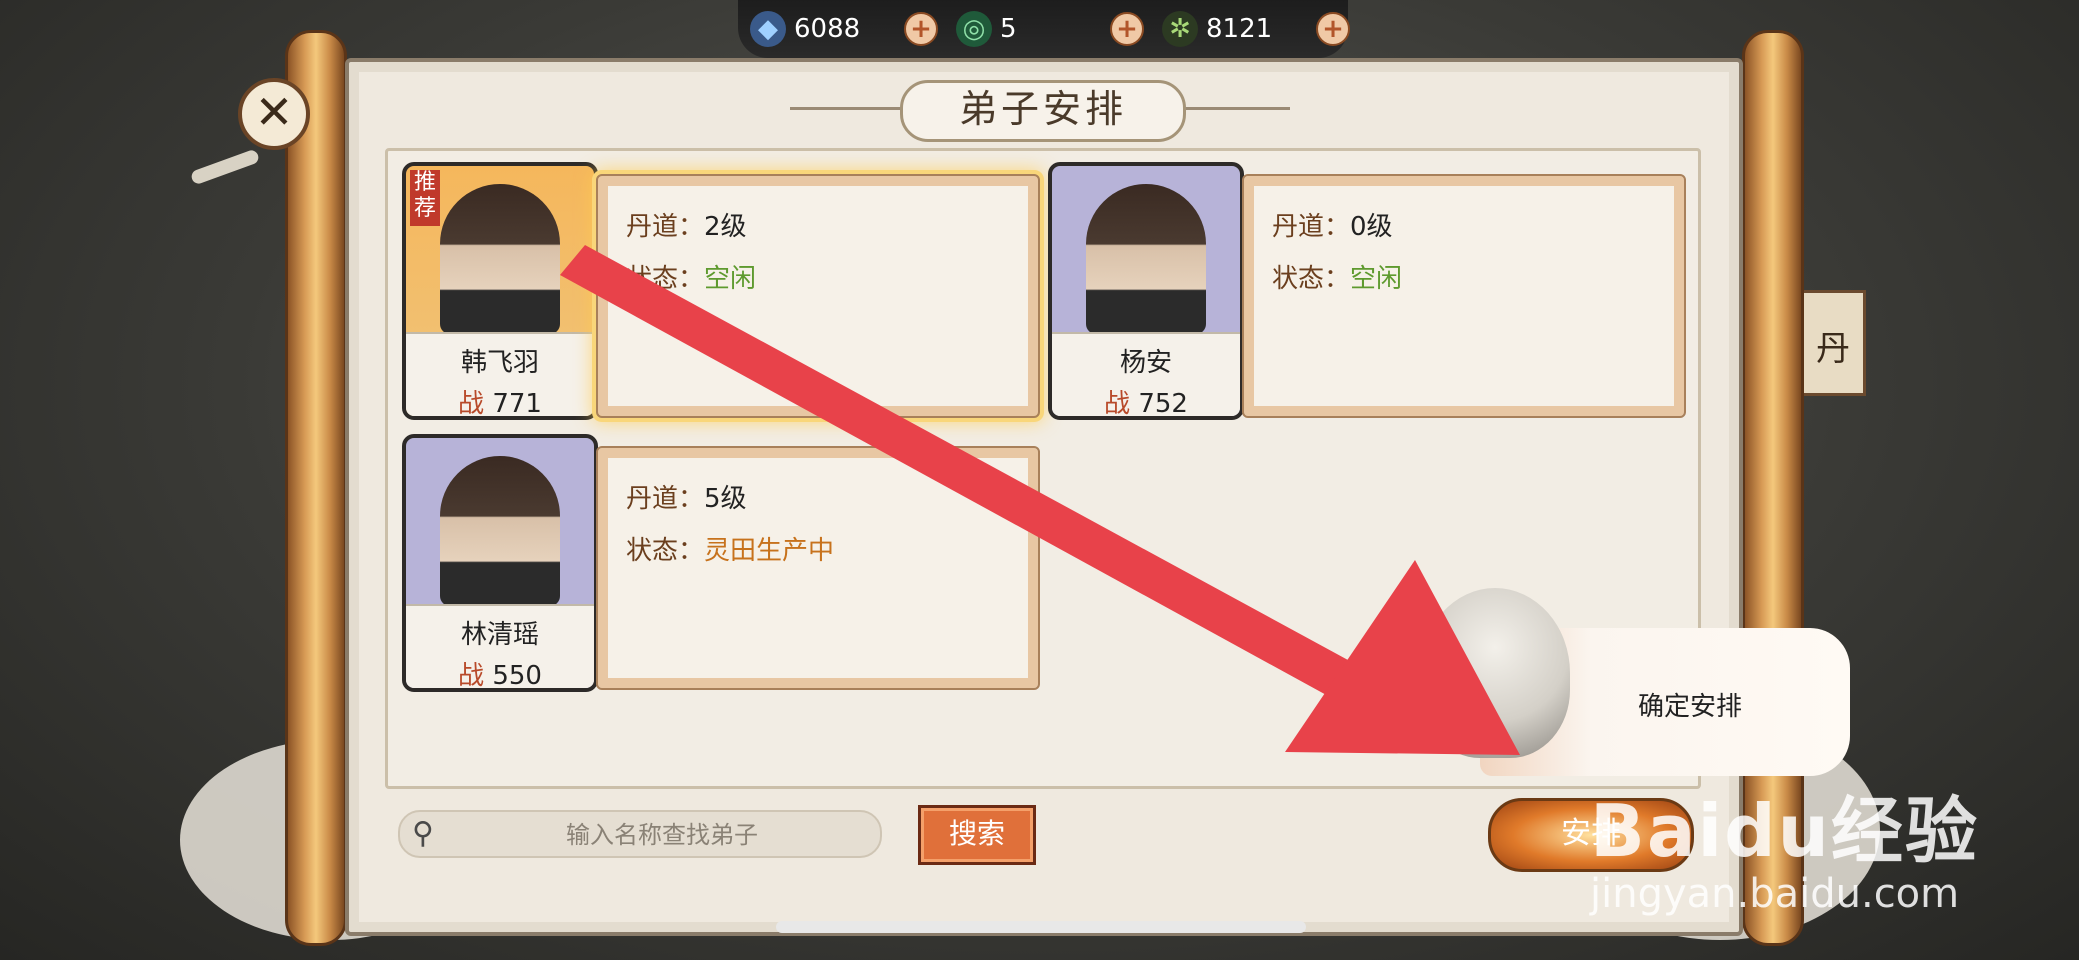 The height and width of the screenshot is (960, 2079). I want to click on confirm-arrange-tooltip: 确定安排, so click(1635, 682).